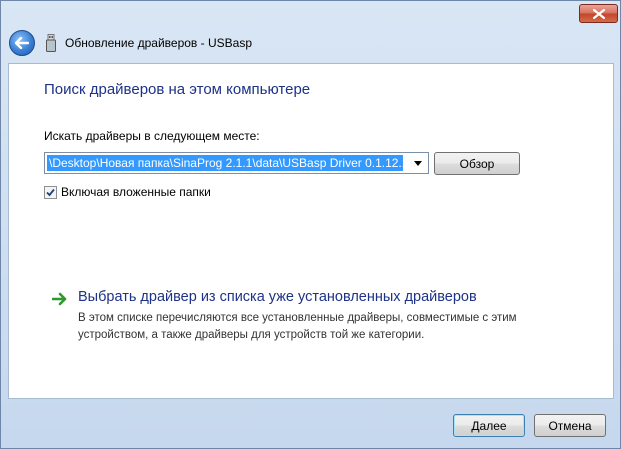 The image size is (621, 449). I want to click on search-location-label: Искать драйверы в следующем месте:, so click(152, 136).